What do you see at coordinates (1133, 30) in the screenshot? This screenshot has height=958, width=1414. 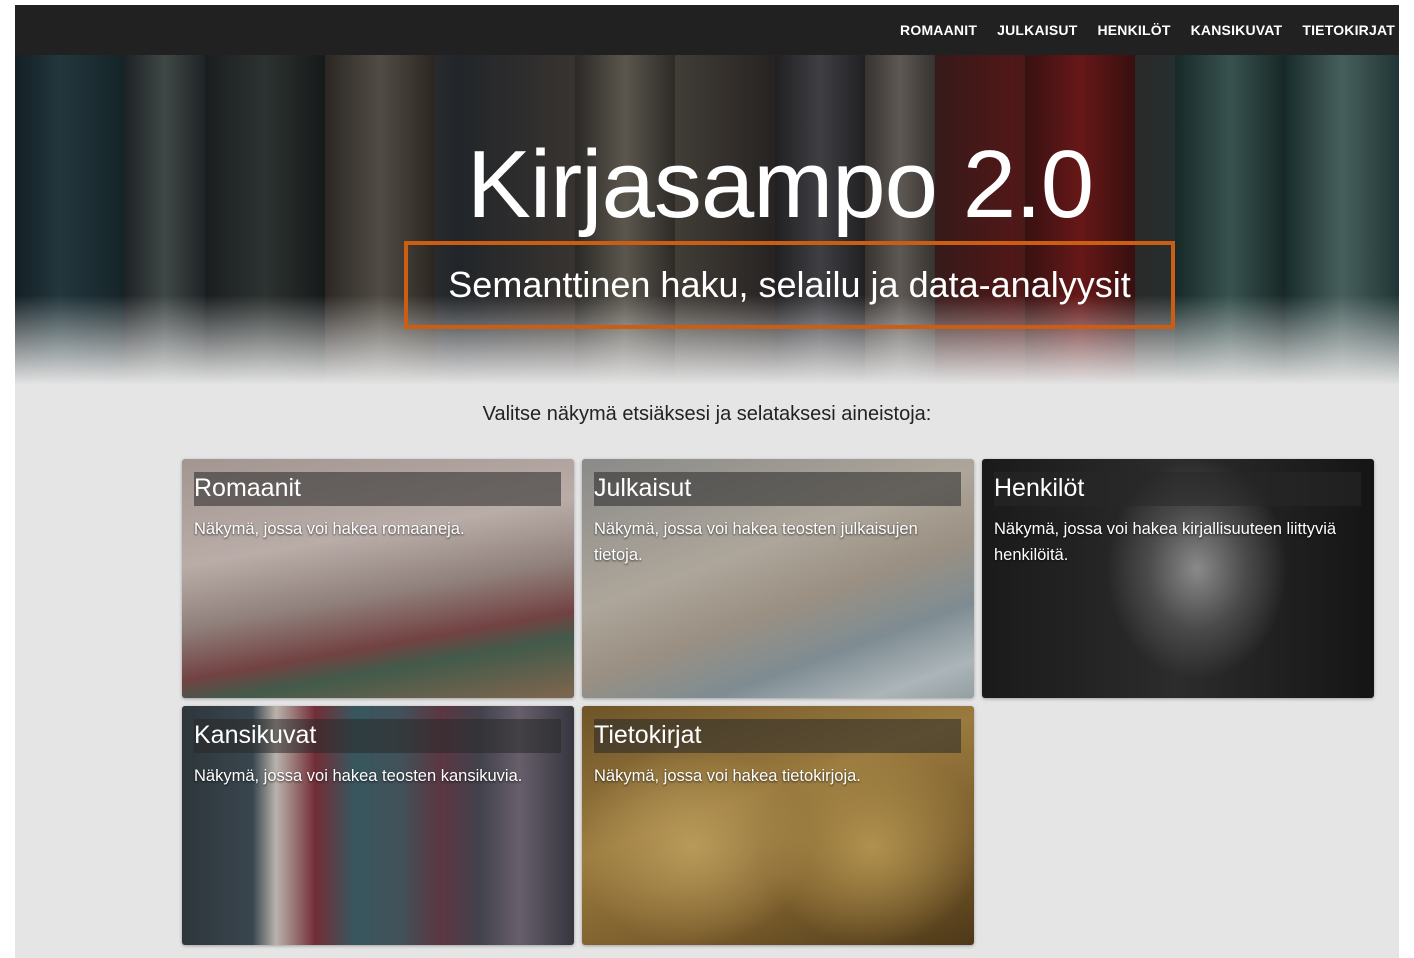 I see `nav-link-henkilot: HENKILÖT` at bounding box center [1133, 30].